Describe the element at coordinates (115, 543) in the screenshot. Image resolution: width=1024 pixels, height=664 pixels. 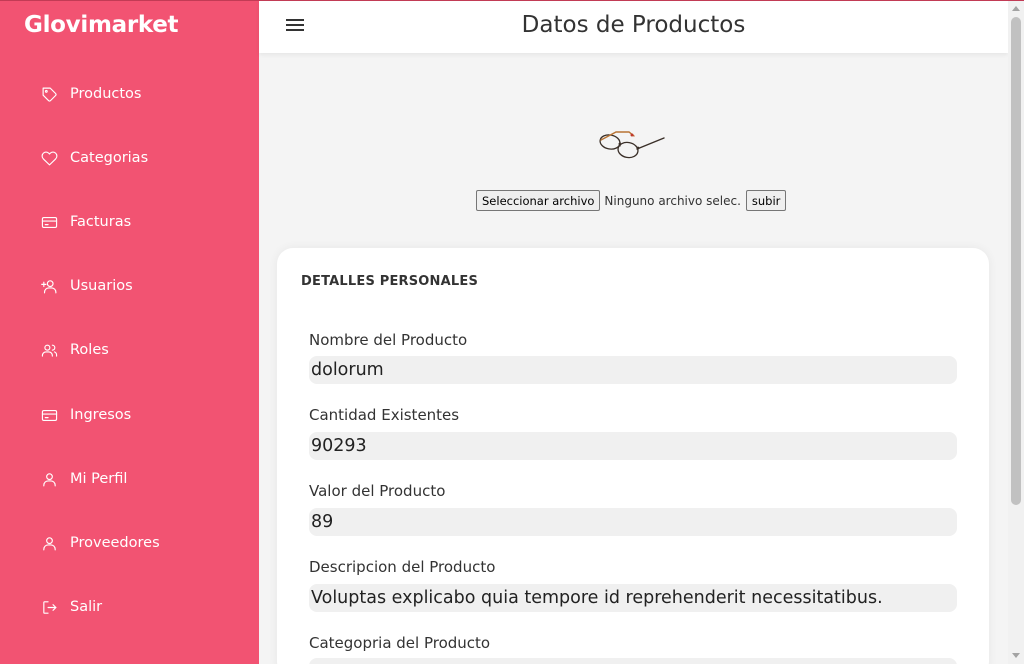
I see `sidebar-item-label: Proveedores` at that location.